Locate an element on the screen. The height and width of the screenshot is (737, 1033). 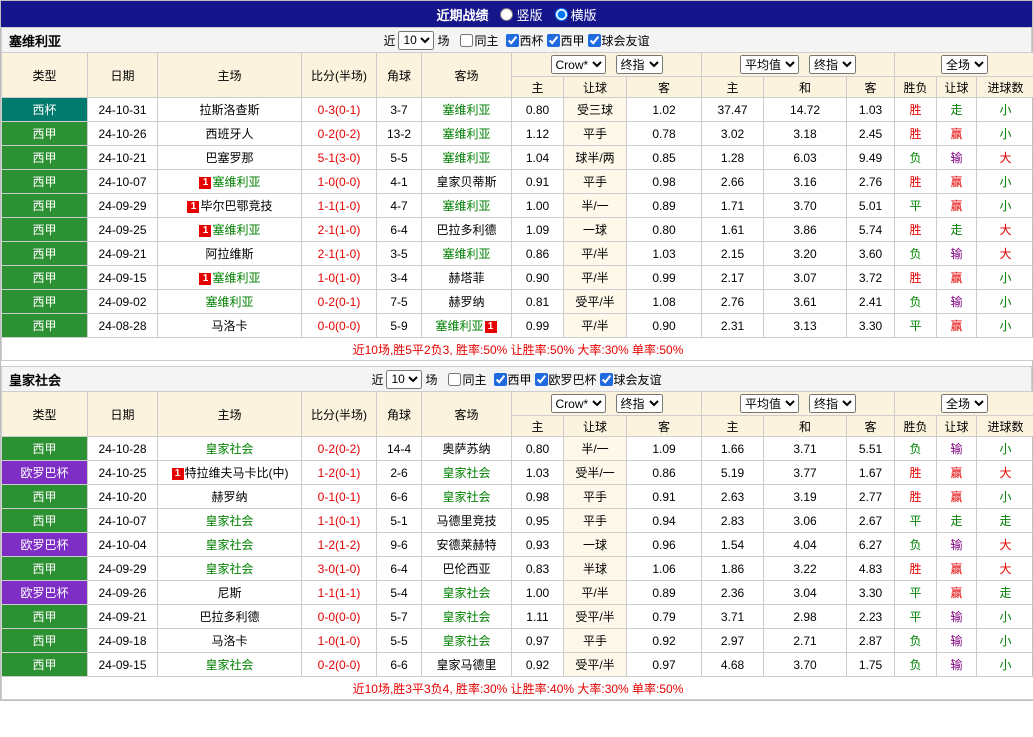
score-cell: 0-2(0-1) is located at coordinates (339, 301).